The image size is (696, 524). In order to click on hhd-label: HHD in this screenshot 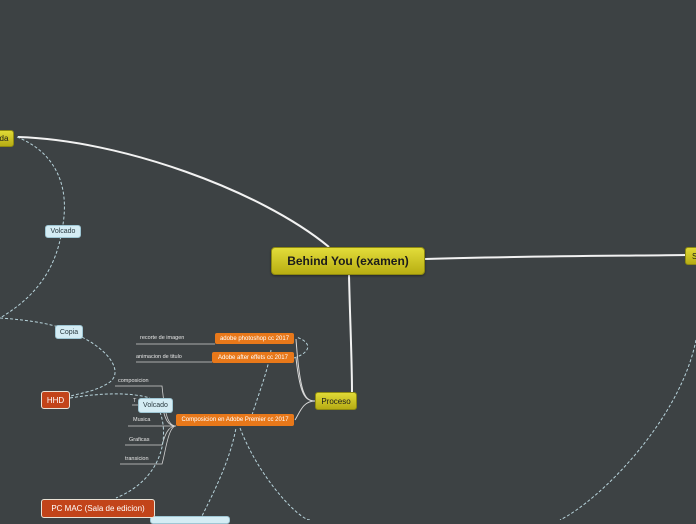, I will do `click(55, 400)`.